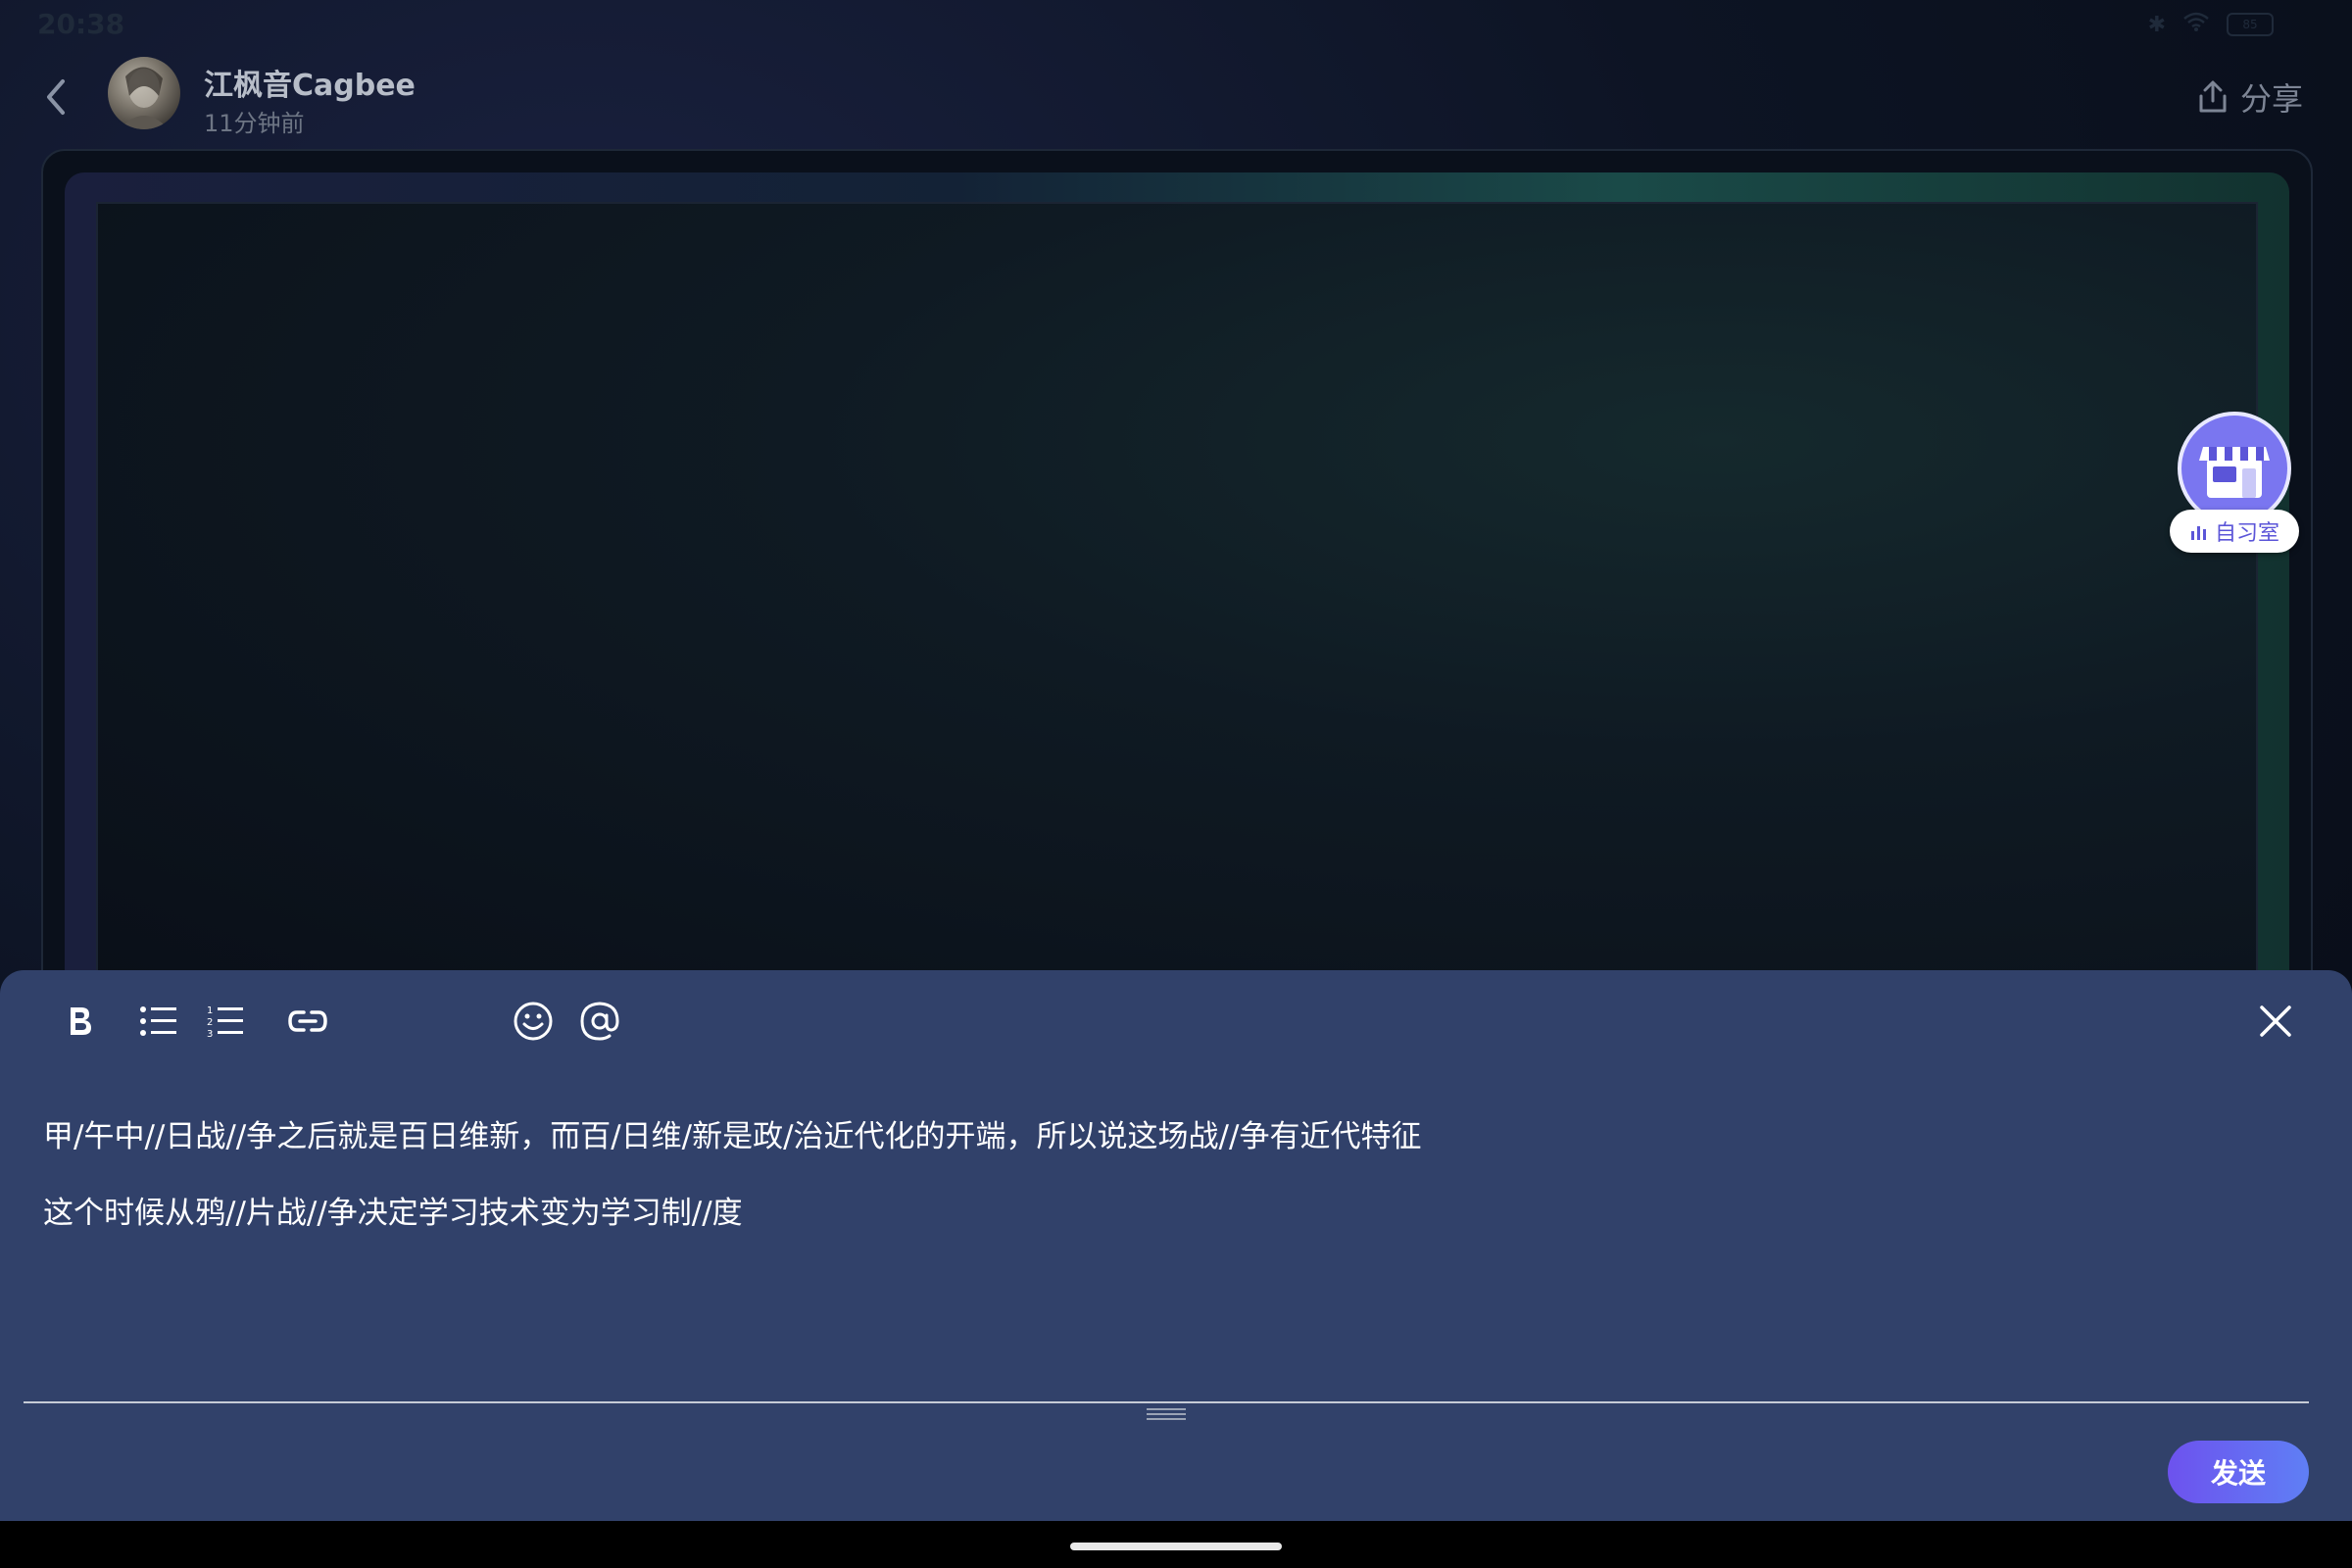  What do you see at coordinates (310, 82) in the screenshot?
I see `author-name: 江枫音Cagbee` at bounding box center [310, 82].